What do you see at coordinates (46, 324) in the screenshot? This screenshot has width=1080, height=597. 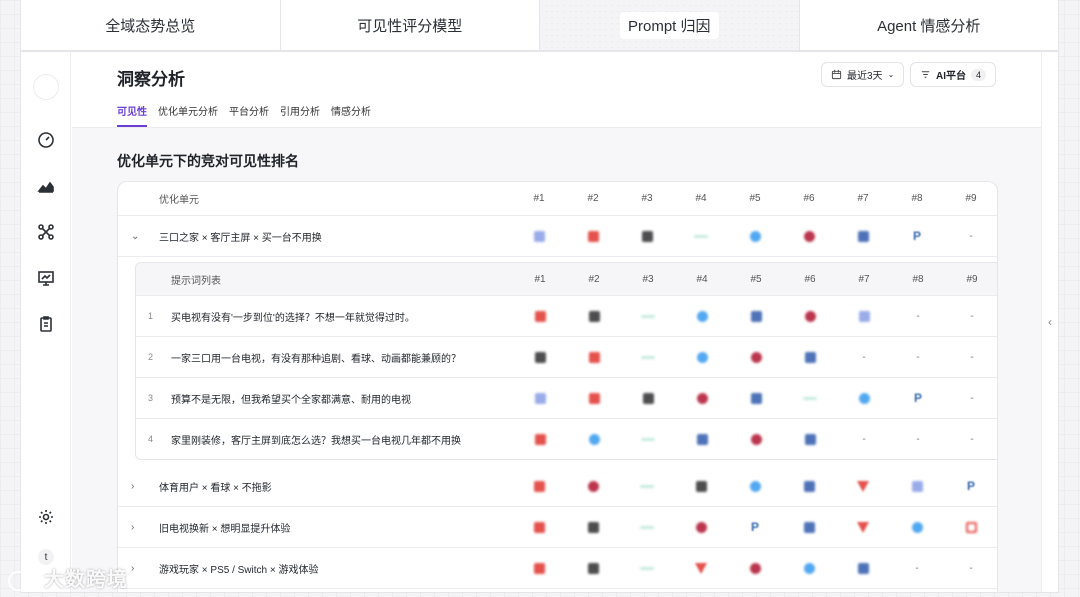 I see `clipboard-icon` at bounding box center [46, 324].